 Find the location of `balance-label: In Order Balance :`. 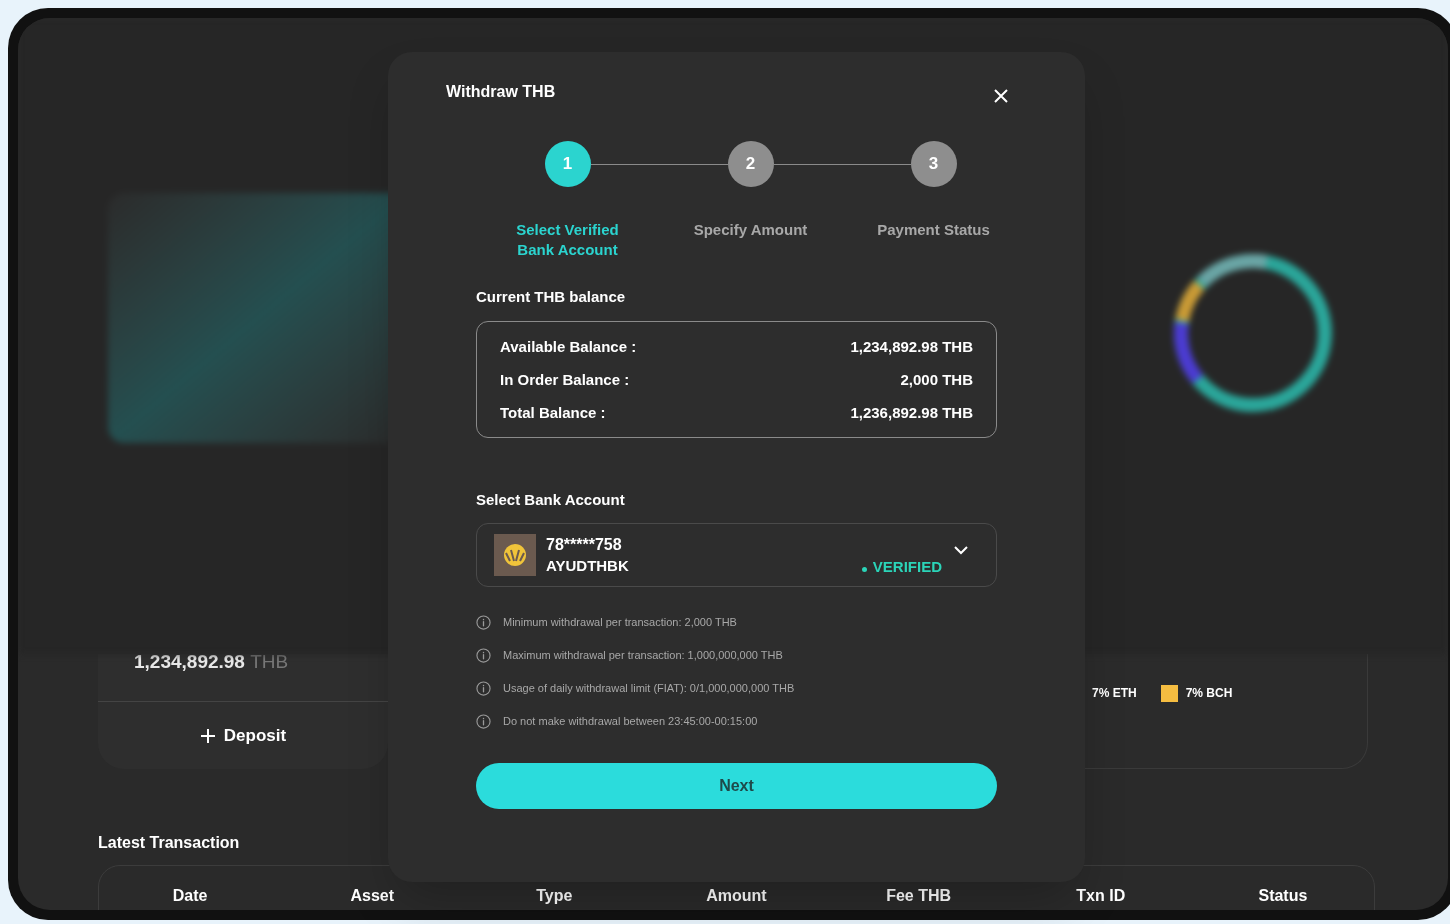

balance-label: In Order Balance : is located at coordinates (565, 379).